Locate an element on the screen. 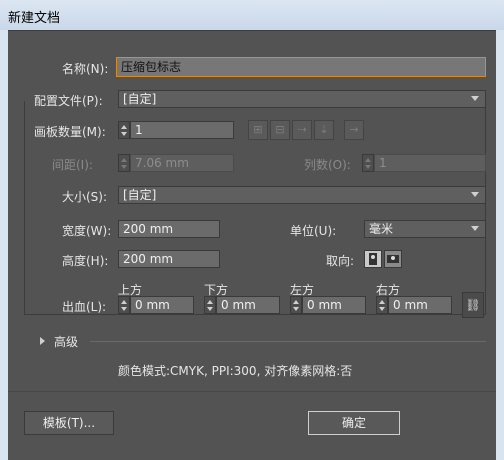  columns-stepper is located at coordinates (368, 163).